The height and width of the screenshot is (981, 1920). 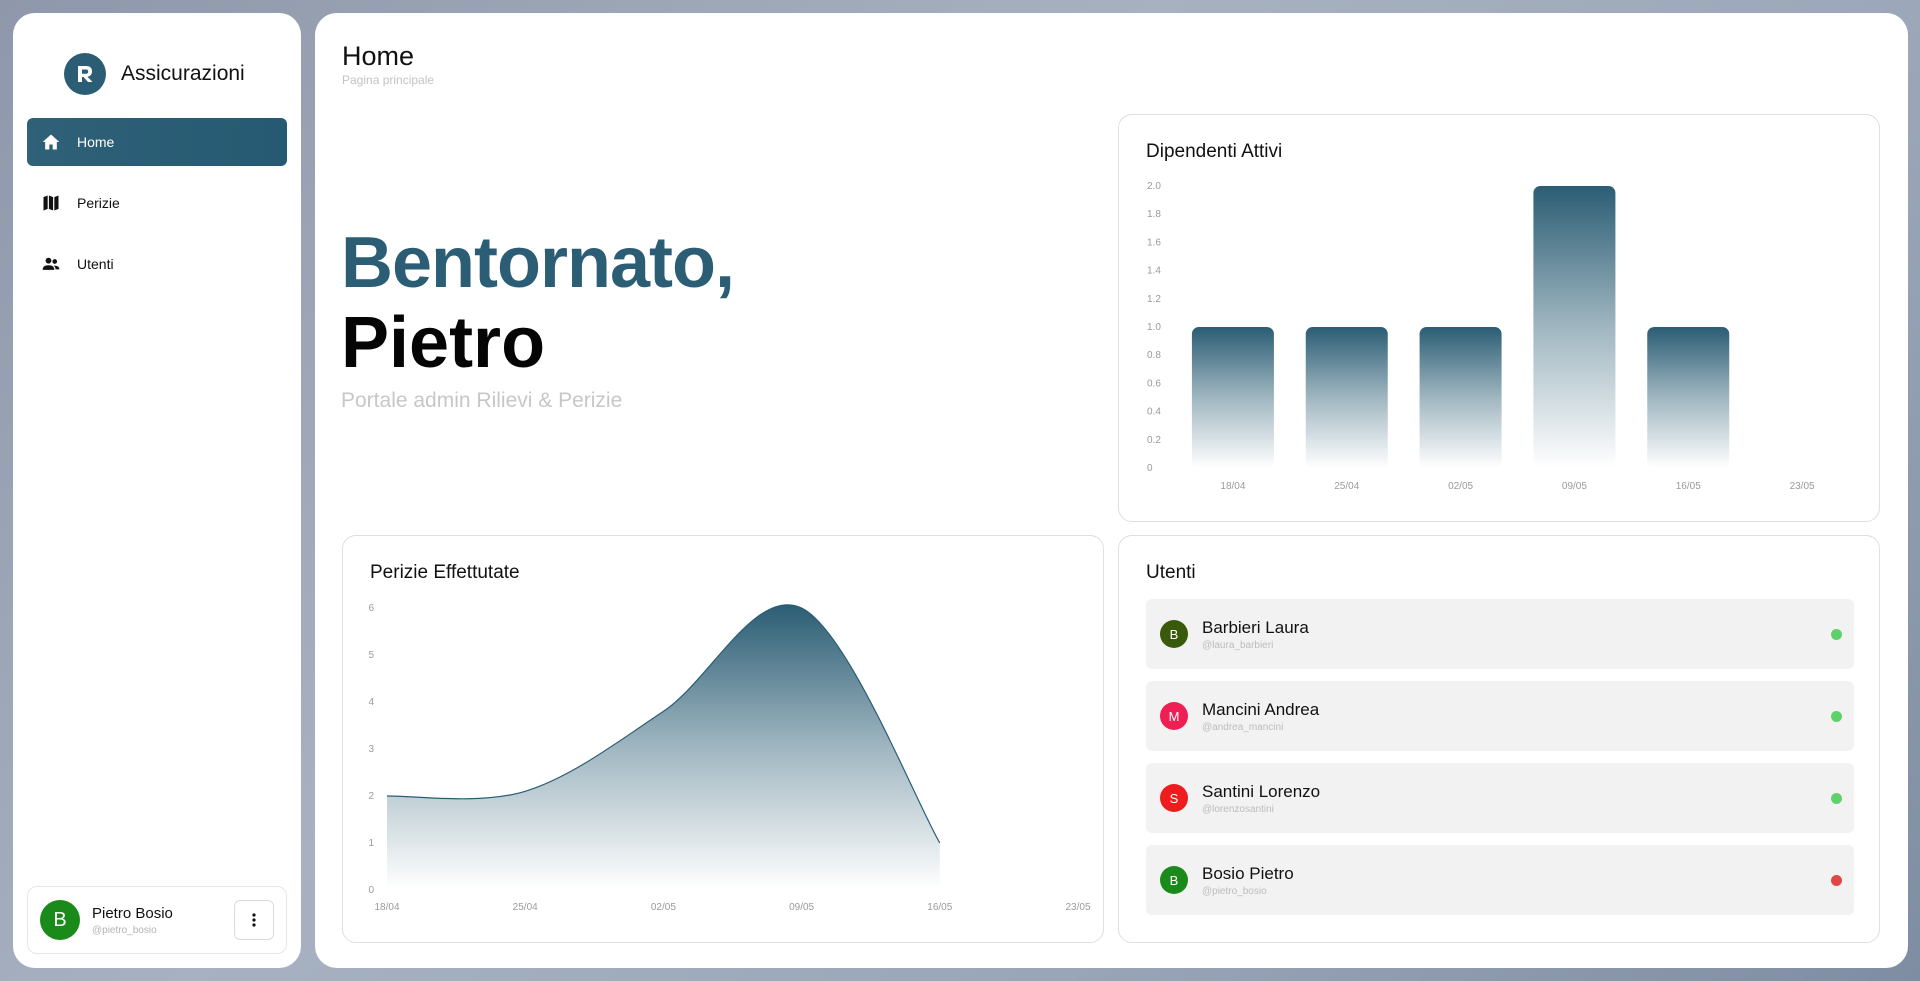 What do you see at coordinates (1154, 440) in the screenshot?
I see `y-tick-label: 0.2` at bounding box center [1154, 440].